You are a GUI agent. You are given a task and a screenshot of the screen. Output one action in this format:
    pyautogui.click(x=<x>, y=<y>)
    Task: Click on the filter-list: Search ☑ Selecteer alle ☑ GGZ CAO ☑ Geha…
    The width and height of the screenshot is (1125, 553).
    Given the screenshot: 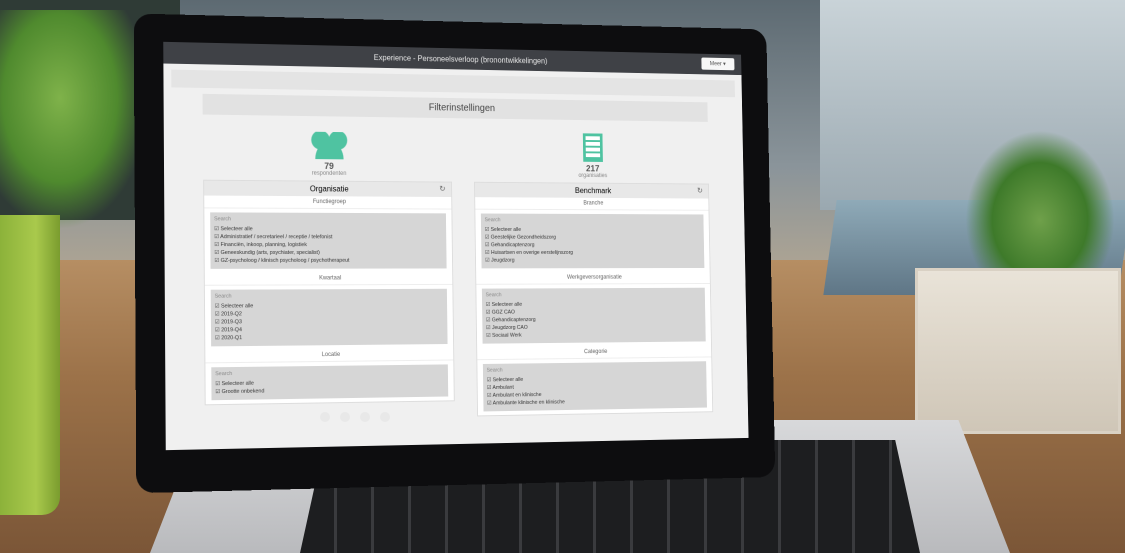 What is the action you would take?
    pyautogui.click(x=593, y=315)
    